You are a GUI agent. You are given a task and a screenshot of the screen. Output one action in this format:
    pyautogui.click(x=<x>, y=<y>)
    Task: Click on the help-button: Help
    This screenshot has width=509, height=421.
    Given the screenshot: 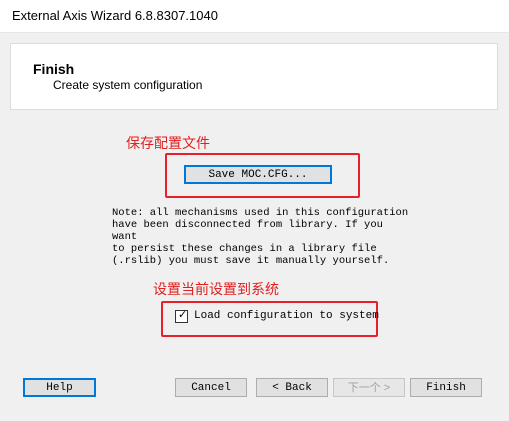 What is the action you would take?
    pyautogui.click(x=59, y=387)
    